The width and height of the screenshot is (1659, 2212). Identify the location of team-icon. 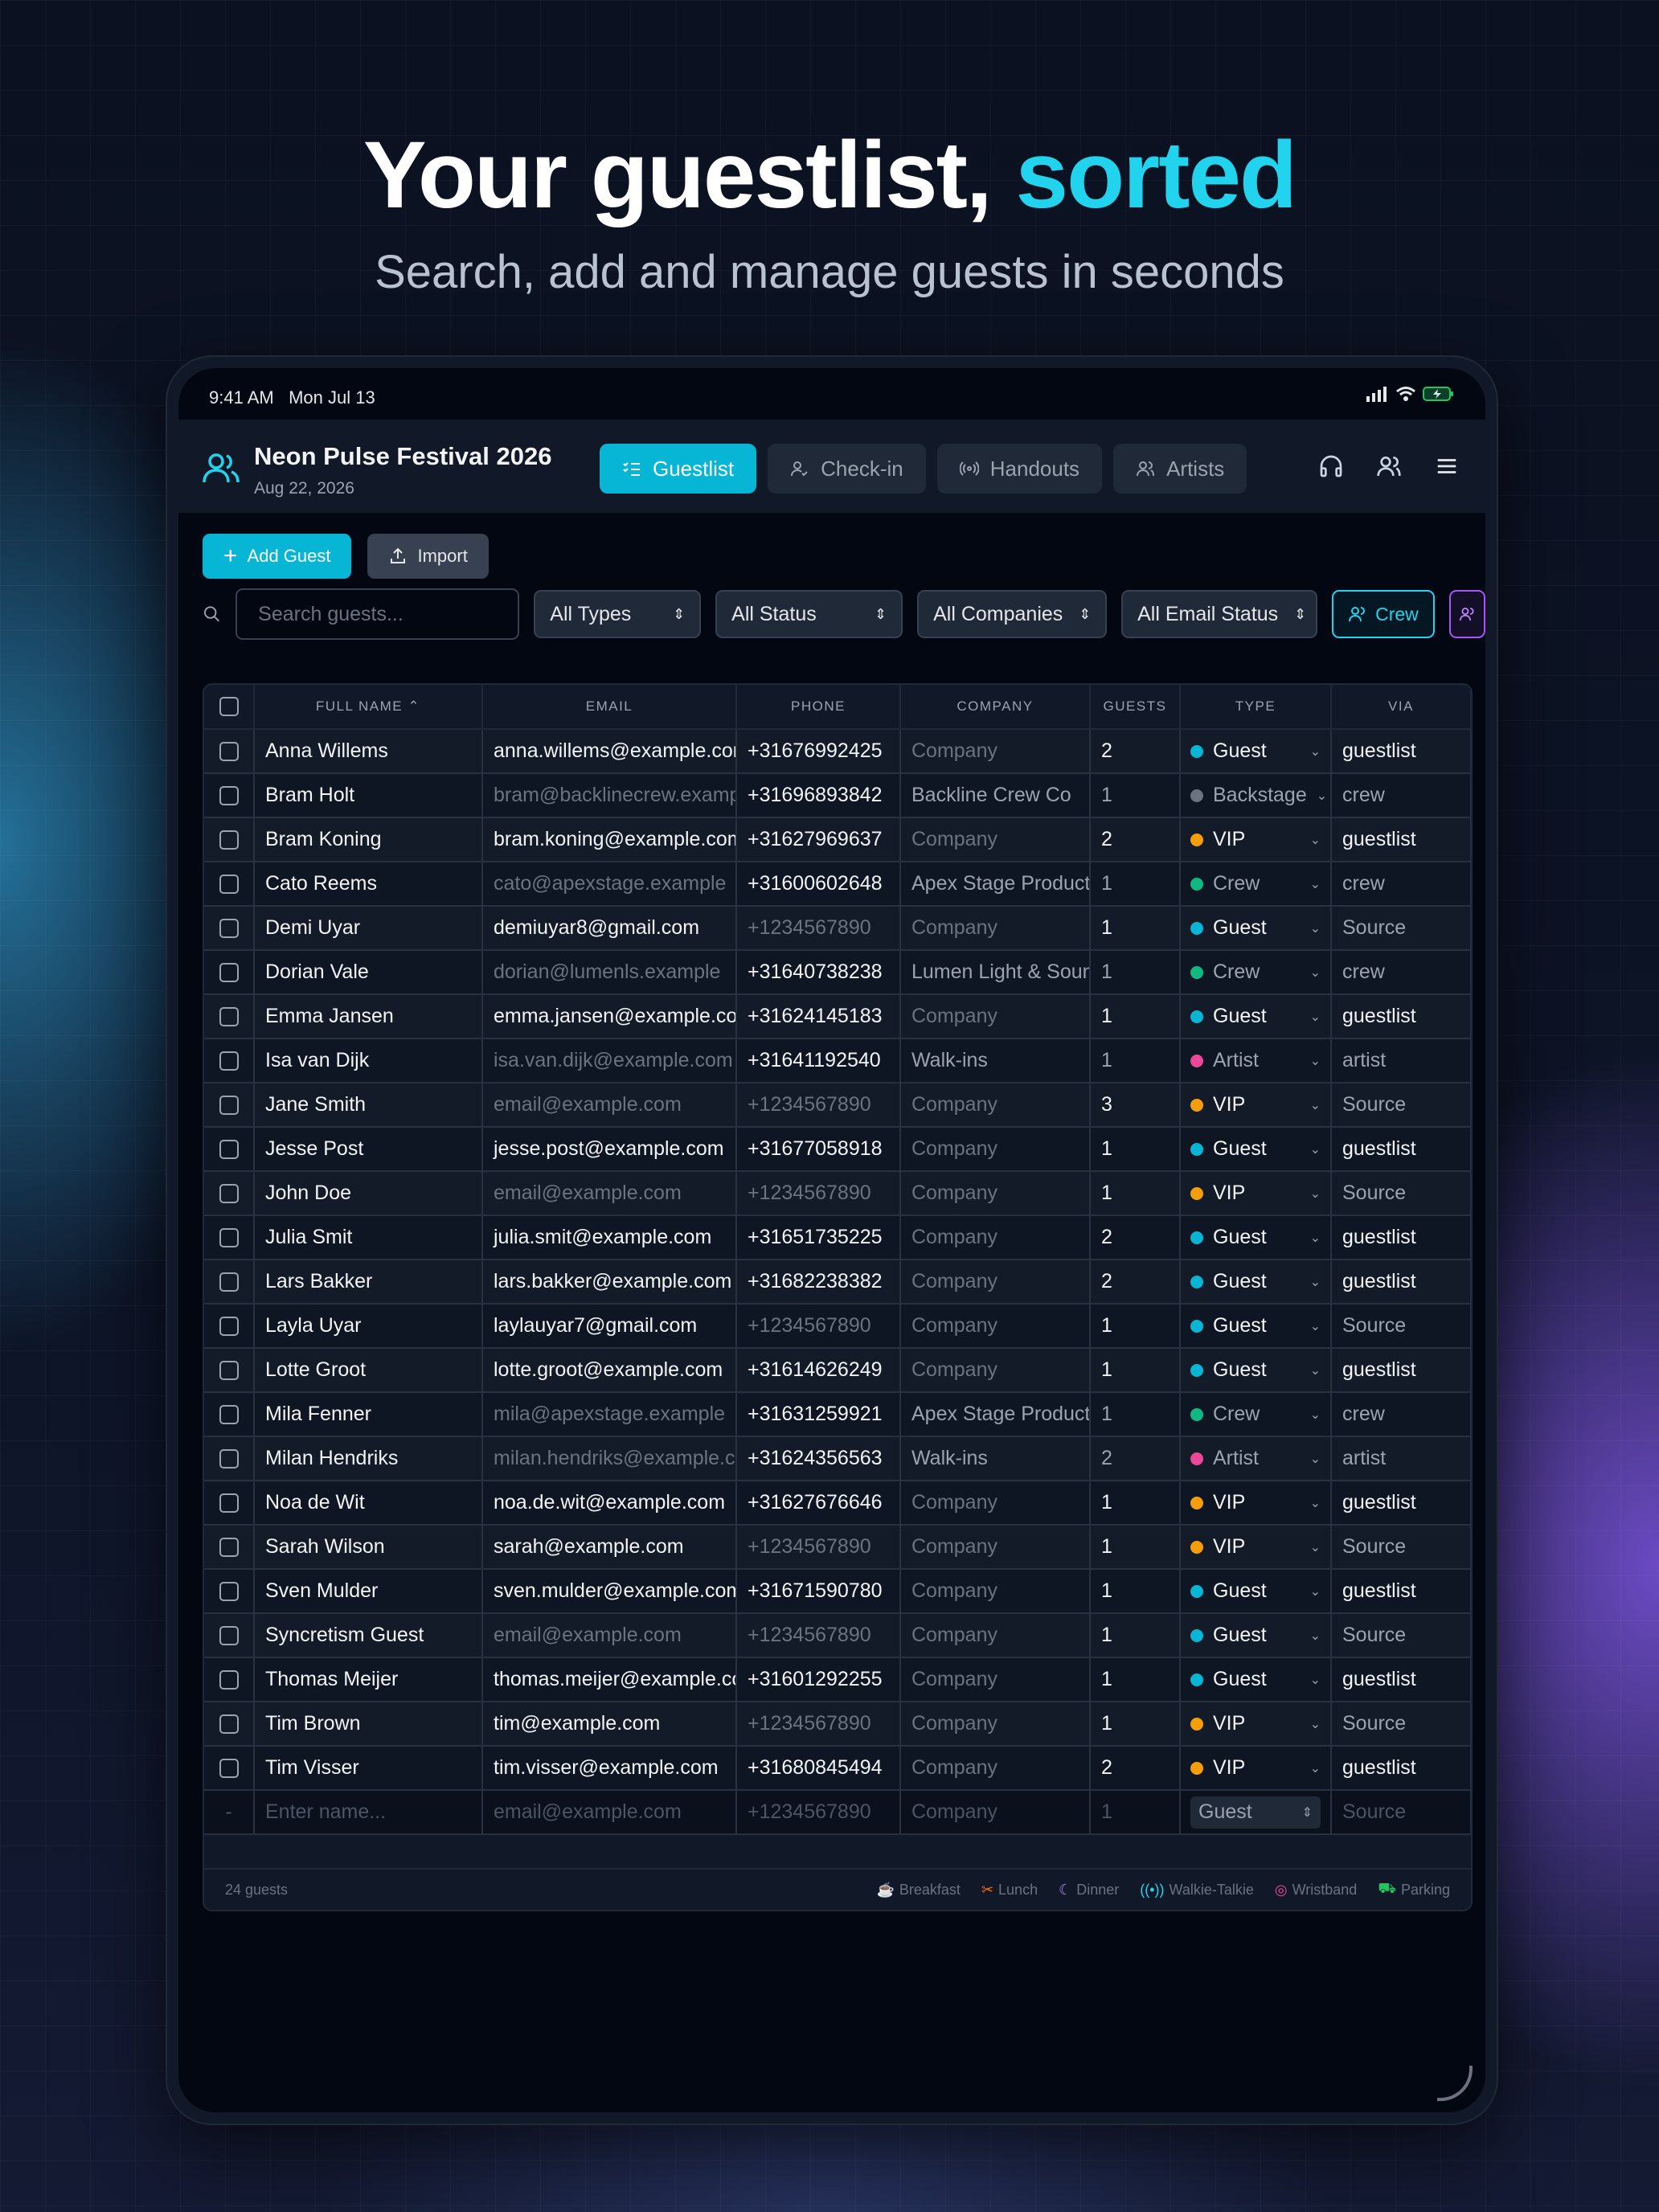
(1389, 466).